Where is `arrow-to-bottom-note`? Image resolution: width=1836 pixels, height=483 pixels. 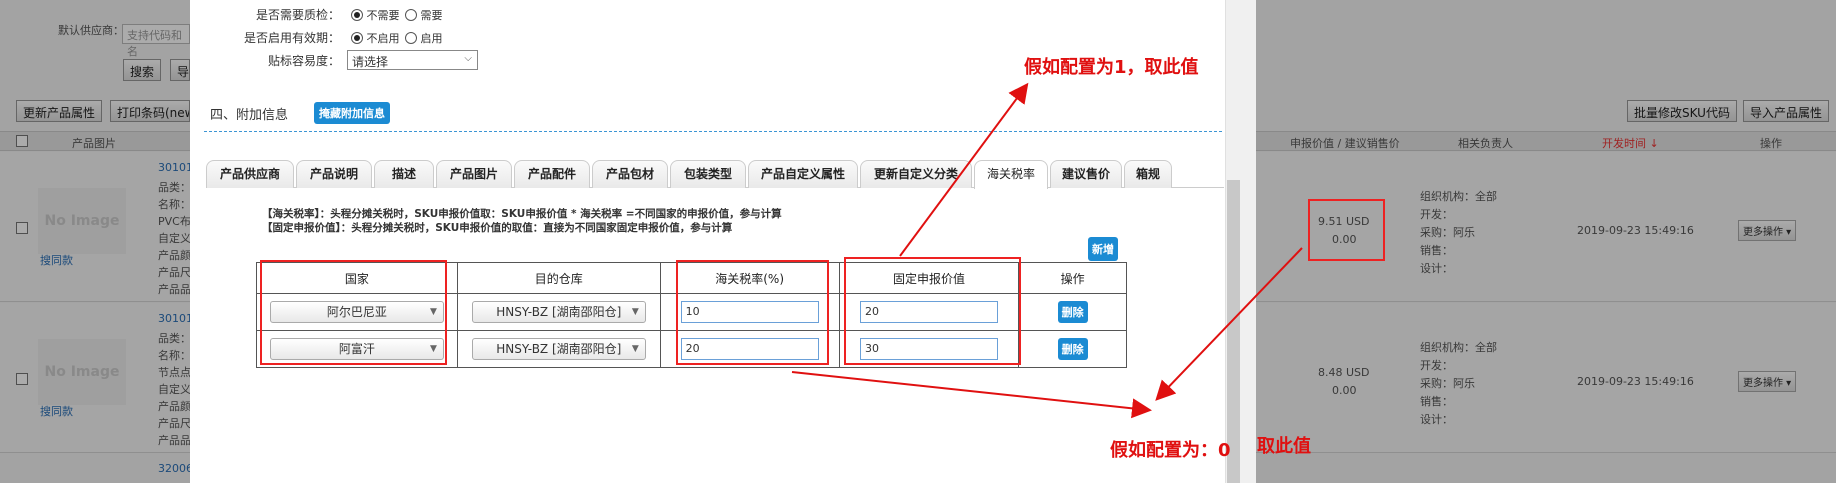
arrow-to-bottom-note is located at coordinates (971, 395).